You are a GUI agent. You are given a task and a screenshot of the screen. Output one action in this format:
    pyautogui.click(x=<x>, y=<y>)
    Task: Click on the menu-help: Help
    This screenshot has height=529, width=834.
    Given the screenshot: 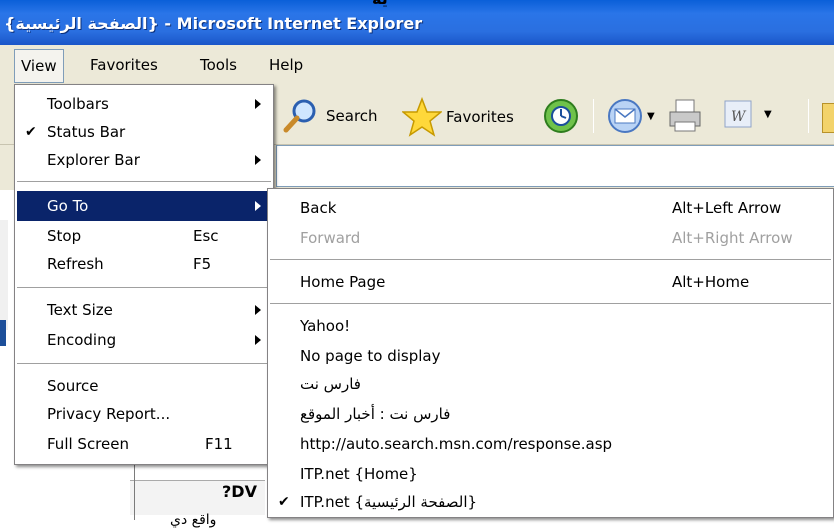 What is the action you would take?
    pyautogui.click(x=286, y=65)
    